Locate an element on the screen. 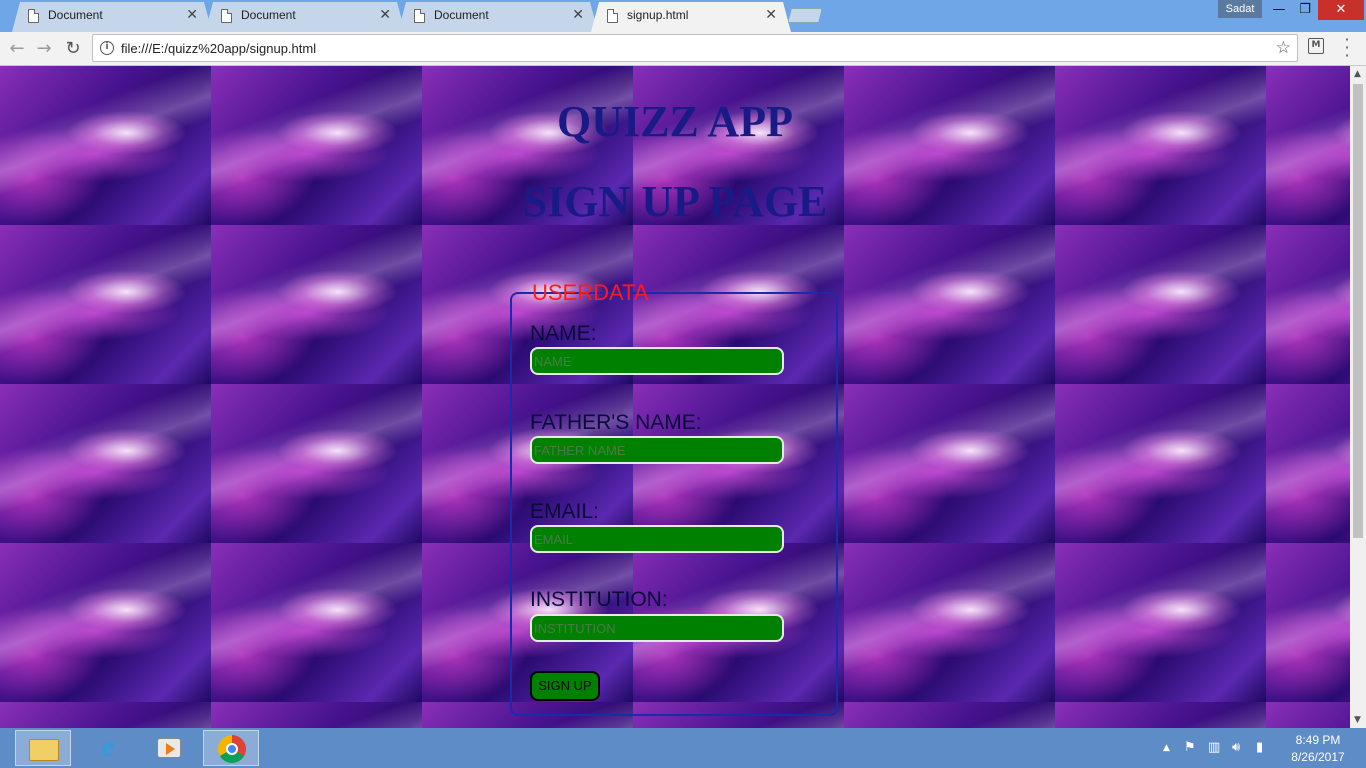  sign-up-button: SIGN UP is located at coordinates (565, 686).